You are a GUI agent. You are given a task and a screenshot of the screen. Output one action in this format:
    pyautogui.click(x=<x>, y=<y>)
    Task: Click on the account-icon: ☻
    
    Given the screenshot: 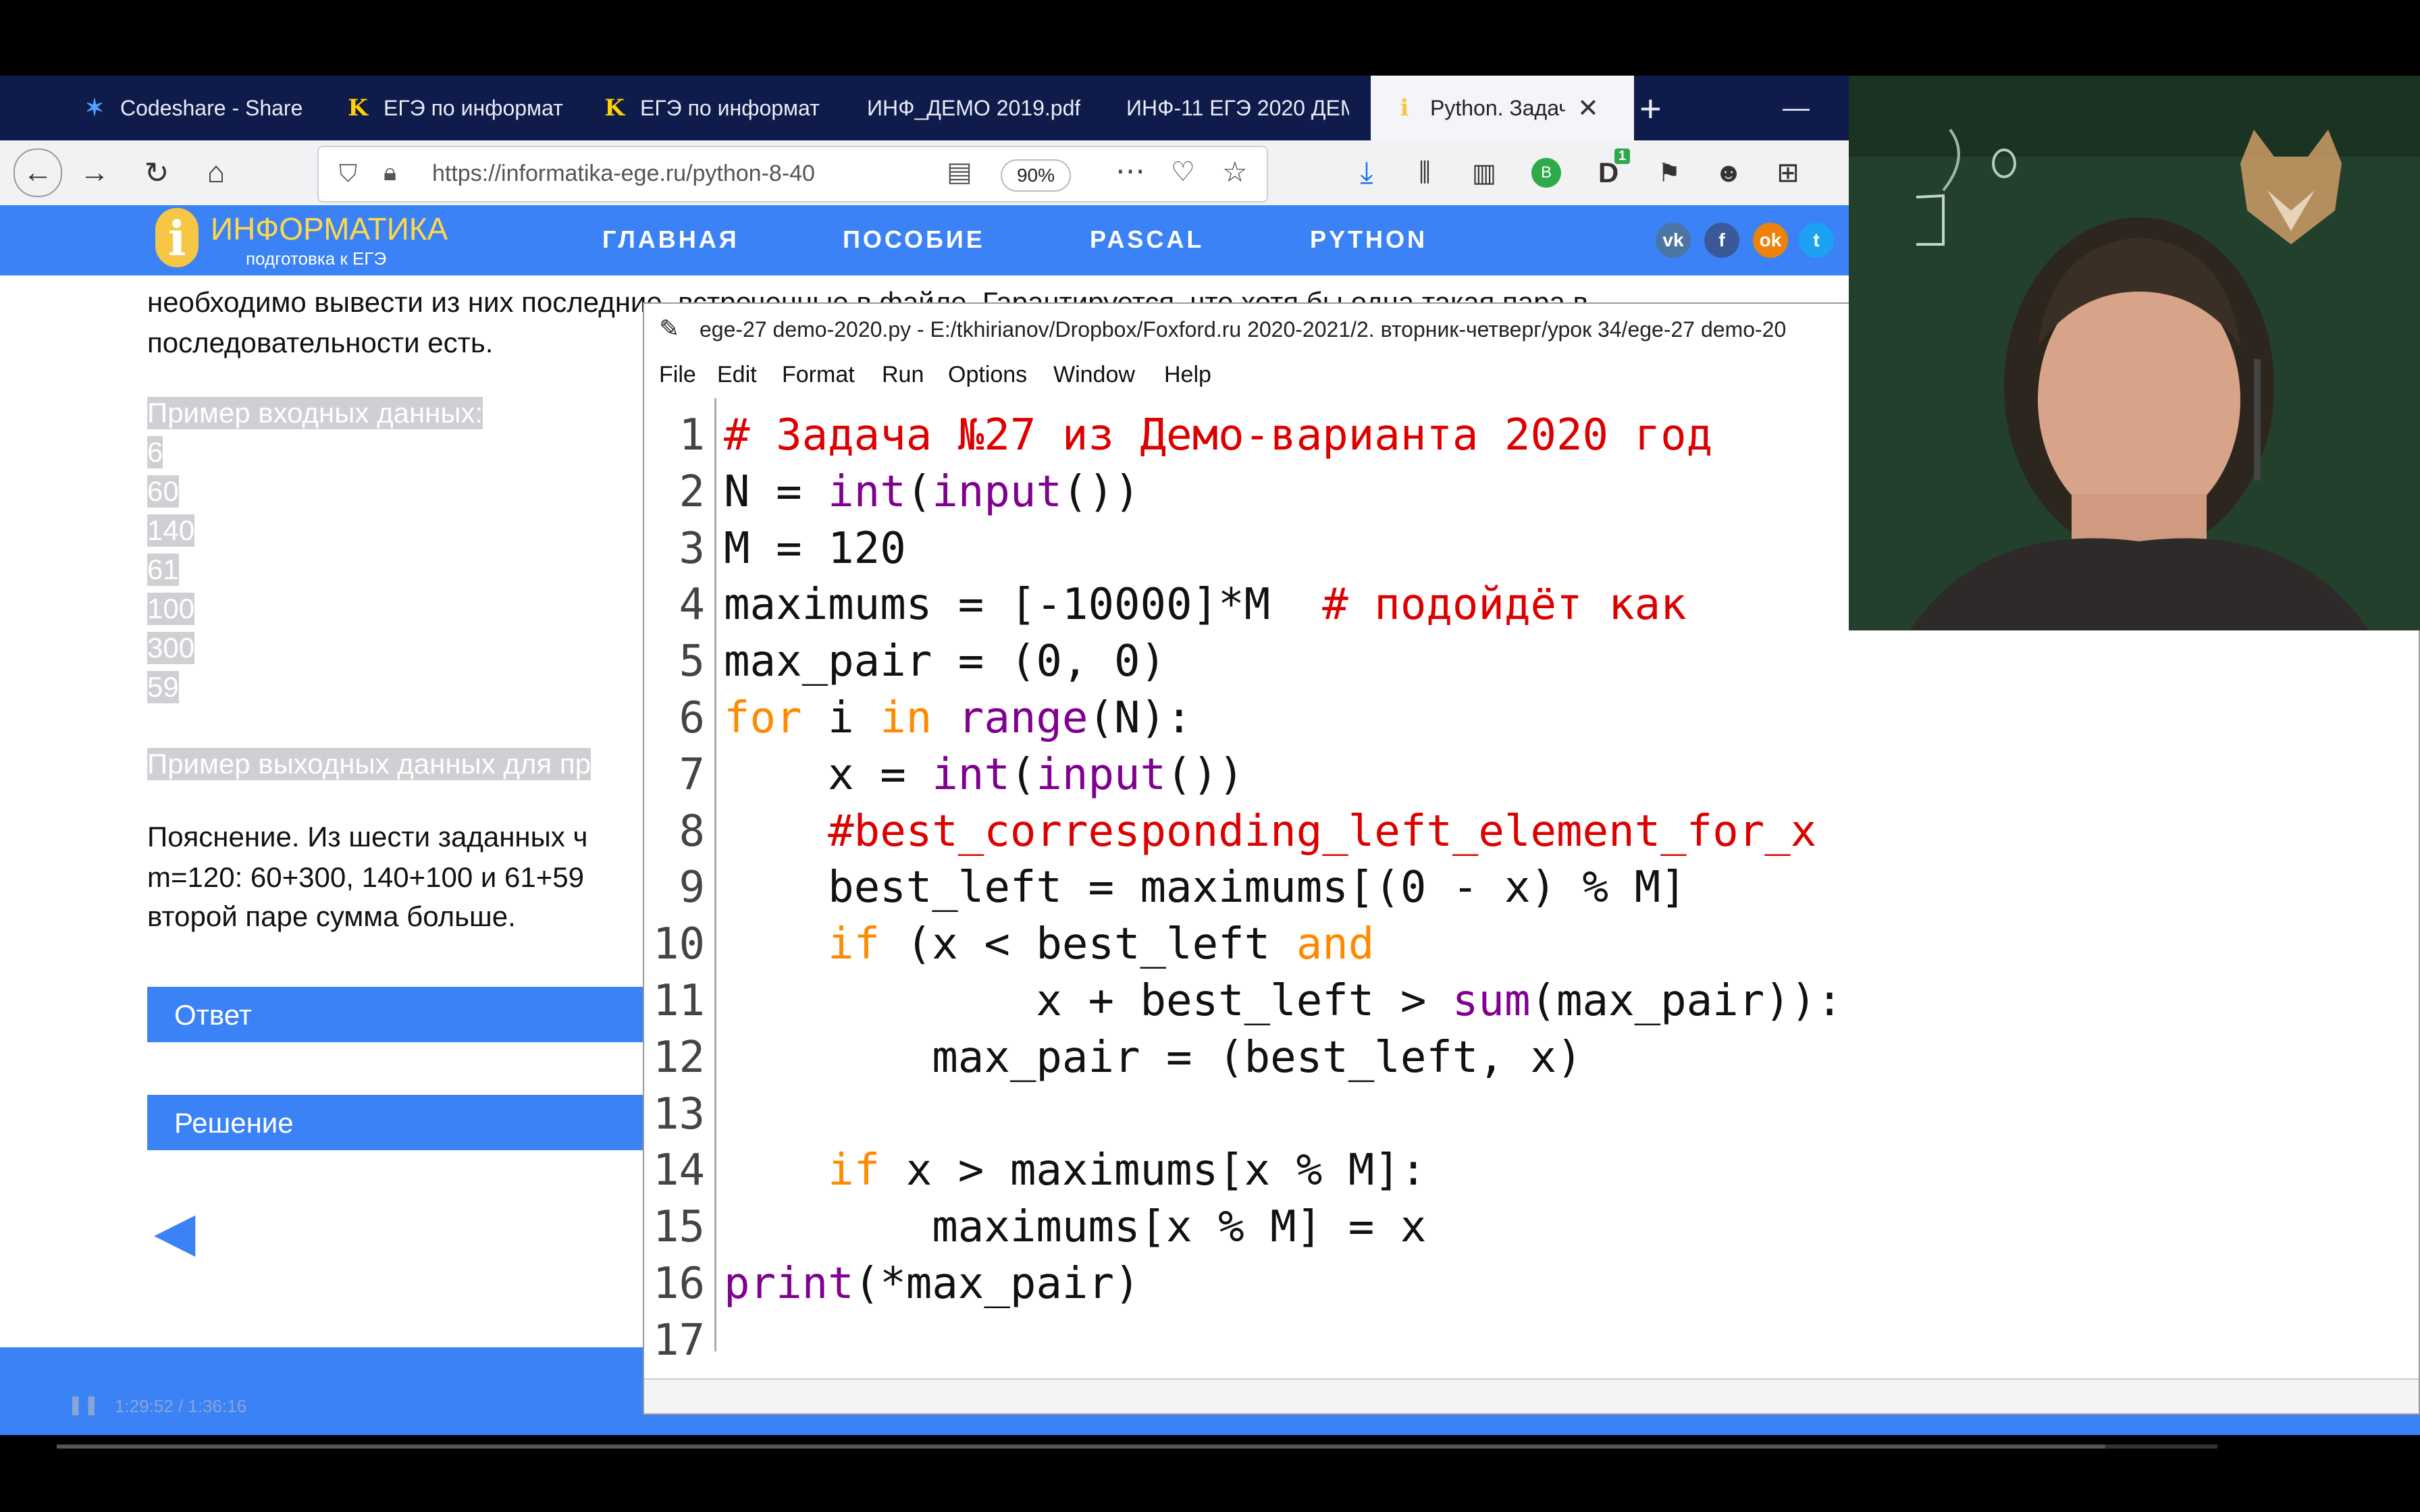 What is the action you would take?
    pyautogui.click(x=1728, y=173)
    